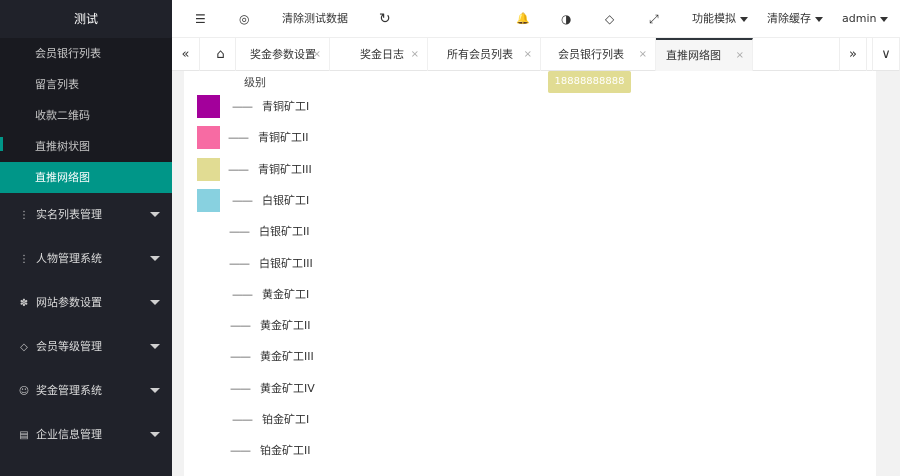 This screenshot has width=900, height=476. I want to click on sidebar-group-label: 网站参数设置, so click(69, 302).